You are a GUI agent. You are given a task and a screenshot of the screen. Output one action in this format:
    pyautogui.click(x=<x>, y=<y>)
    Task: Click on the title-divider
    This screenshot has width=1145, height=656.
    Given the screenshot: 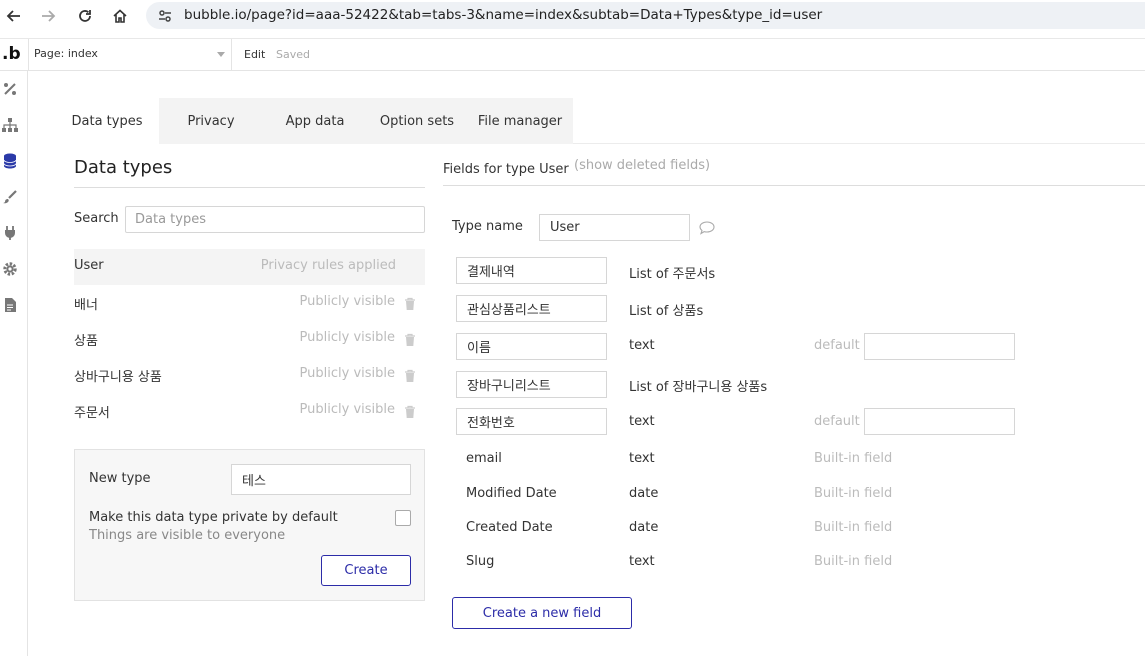 What is the action you would take?
    pyautogui.click(x=249, y=187)
    